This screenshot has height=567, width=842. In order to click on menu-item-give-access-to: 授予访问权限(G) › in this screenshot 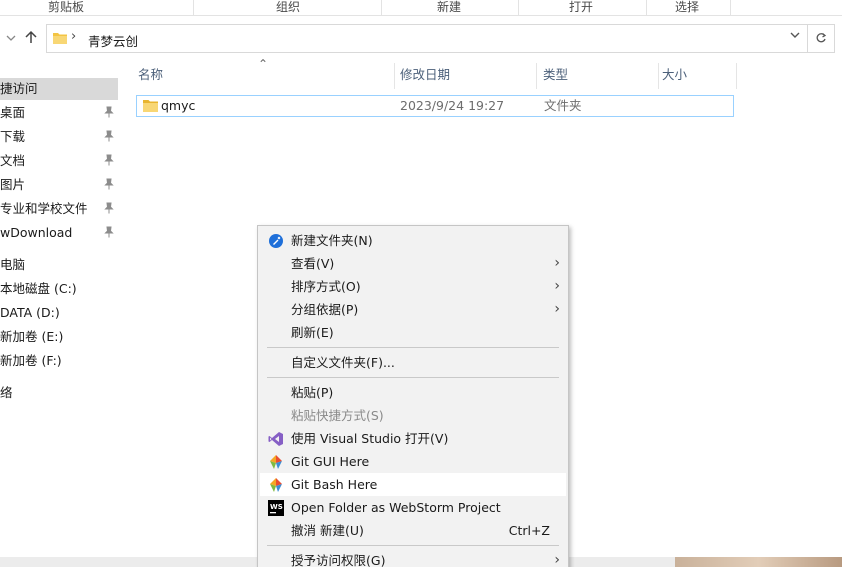, I will do `click(413, 558)`.